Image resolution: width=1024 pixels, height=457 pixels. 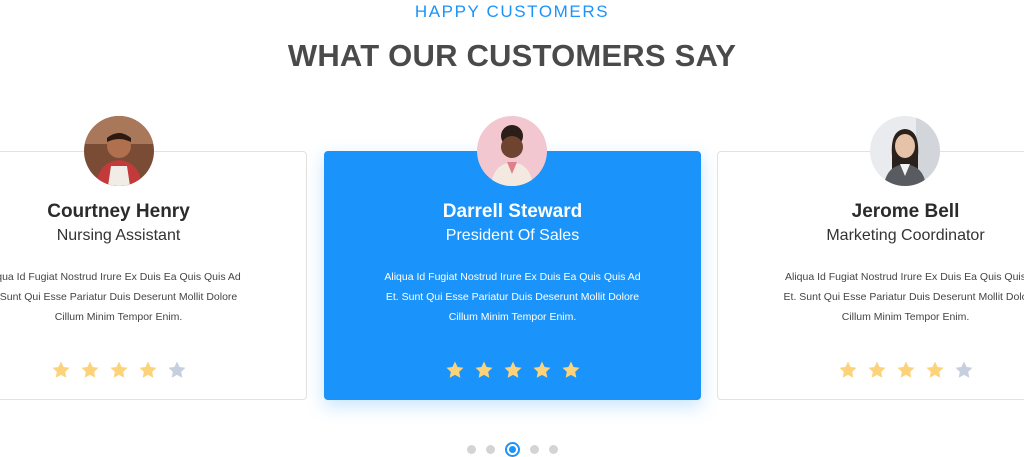 What do you see at coordinates (512, 211) in the screenshot?
I see `testimonial-name: Darrell Steward` at bounding box center [512, 211].